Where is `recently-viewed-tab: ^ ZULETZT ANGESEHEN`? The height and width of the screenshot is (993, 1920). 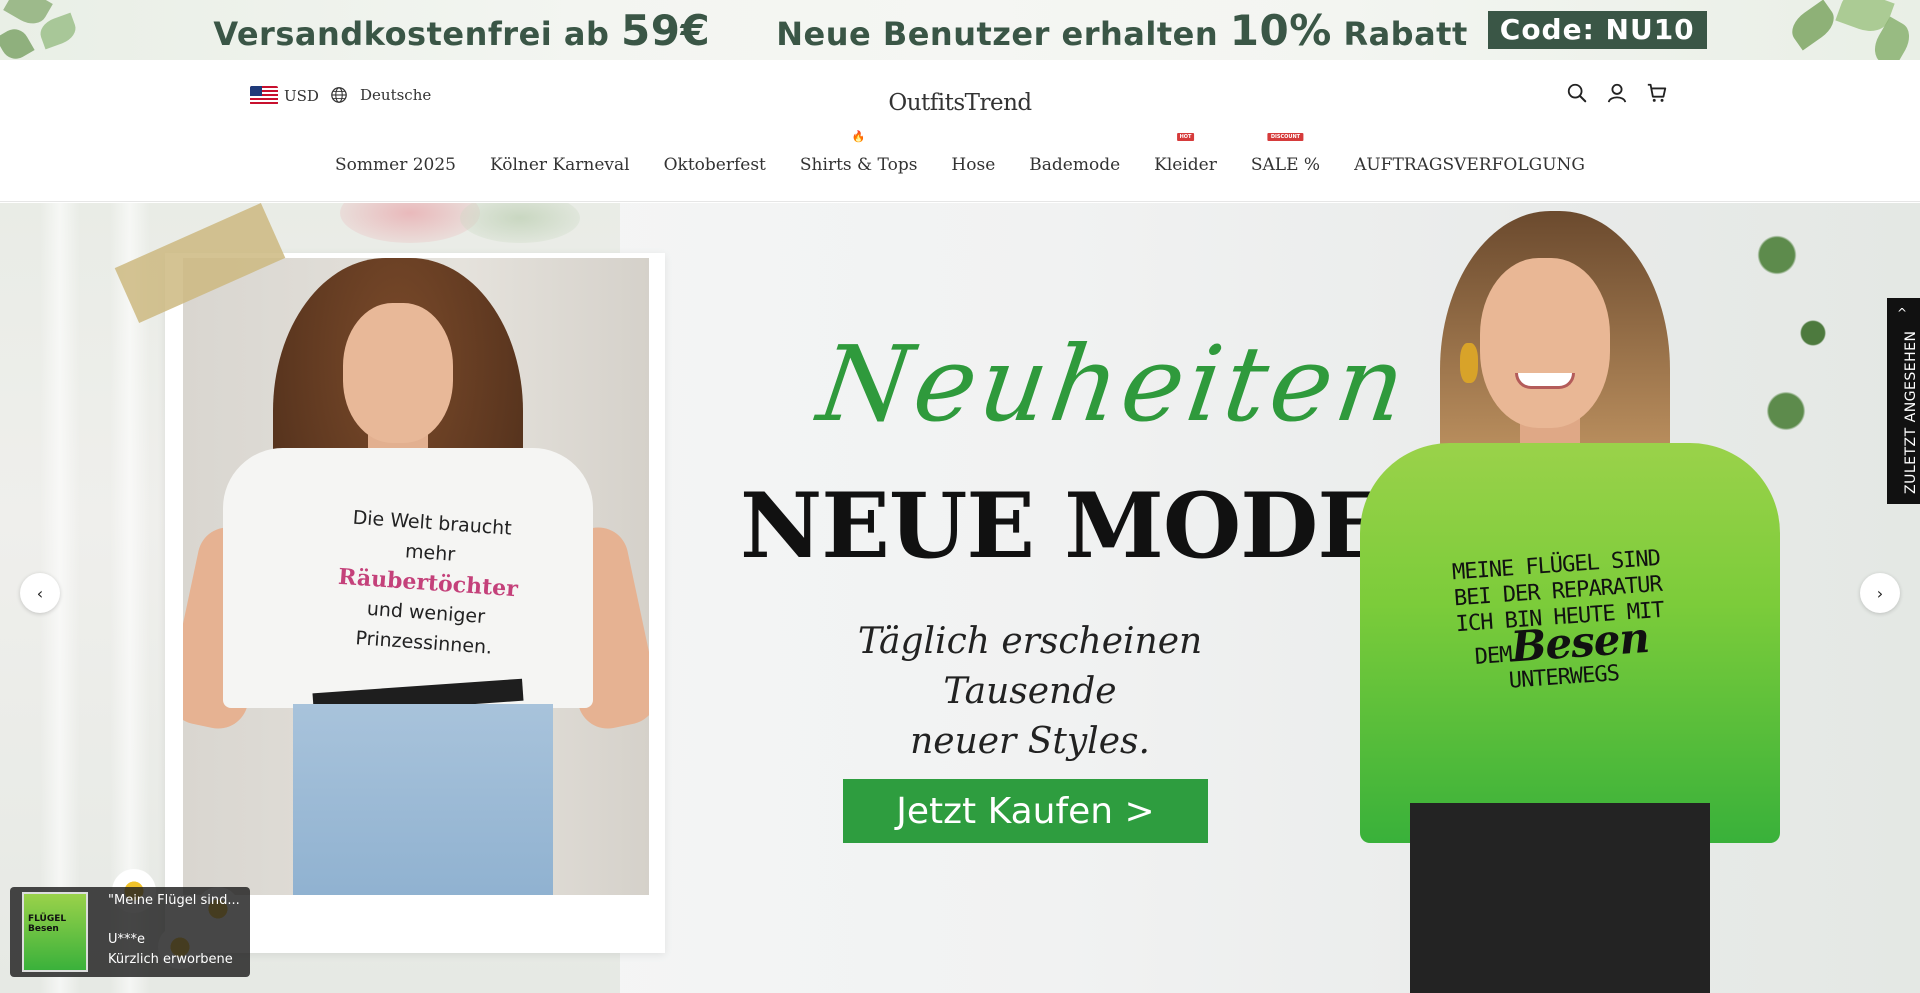 recently-viewed-tab: ^ ZULETZT ANGESEHEN is located at coordinates (1903, 401).